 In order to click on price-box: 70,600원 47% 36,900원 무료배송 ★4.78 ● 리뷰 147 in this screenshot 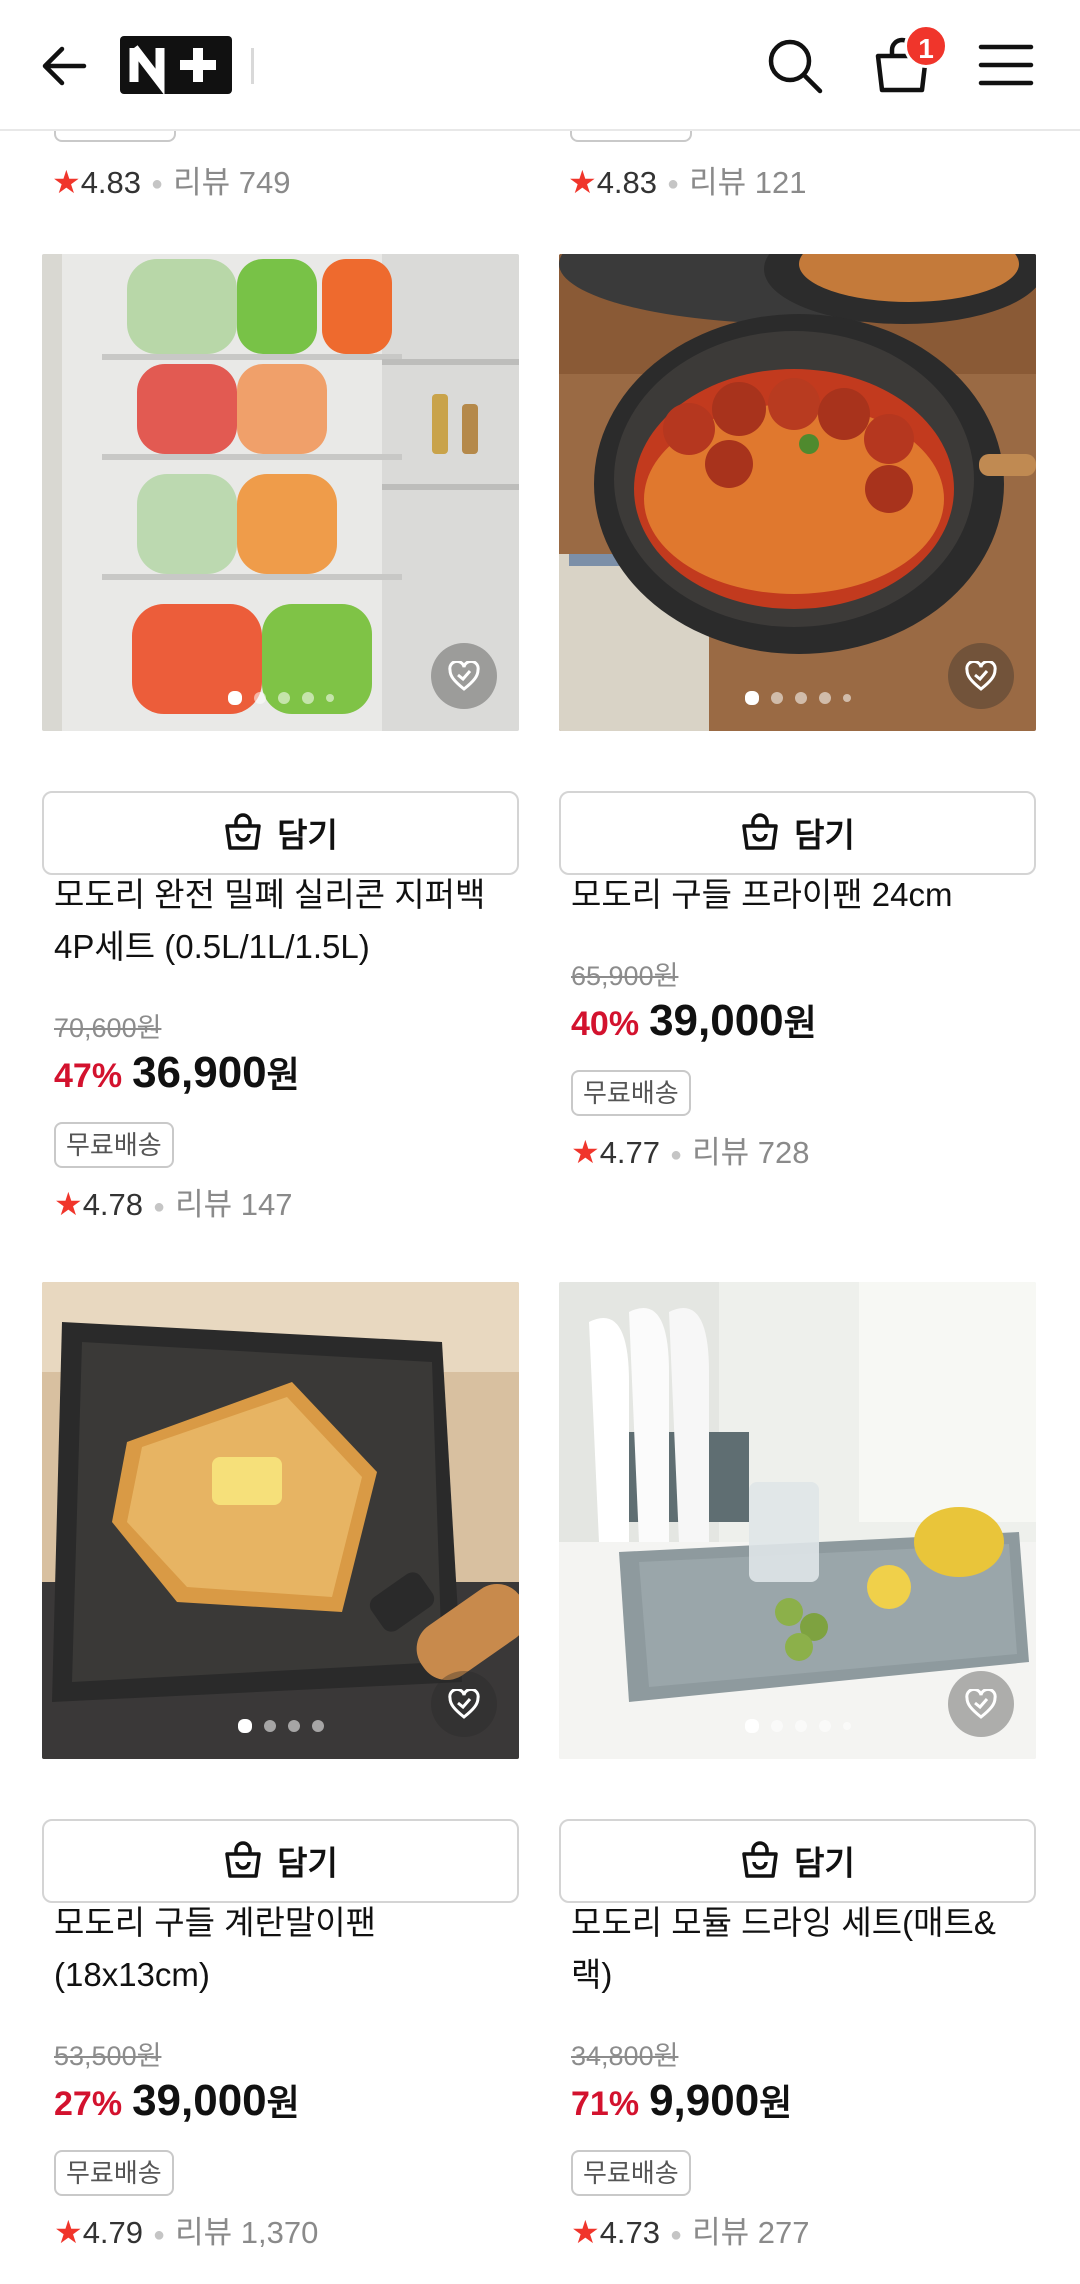, I will do `click(284, 1117)`.